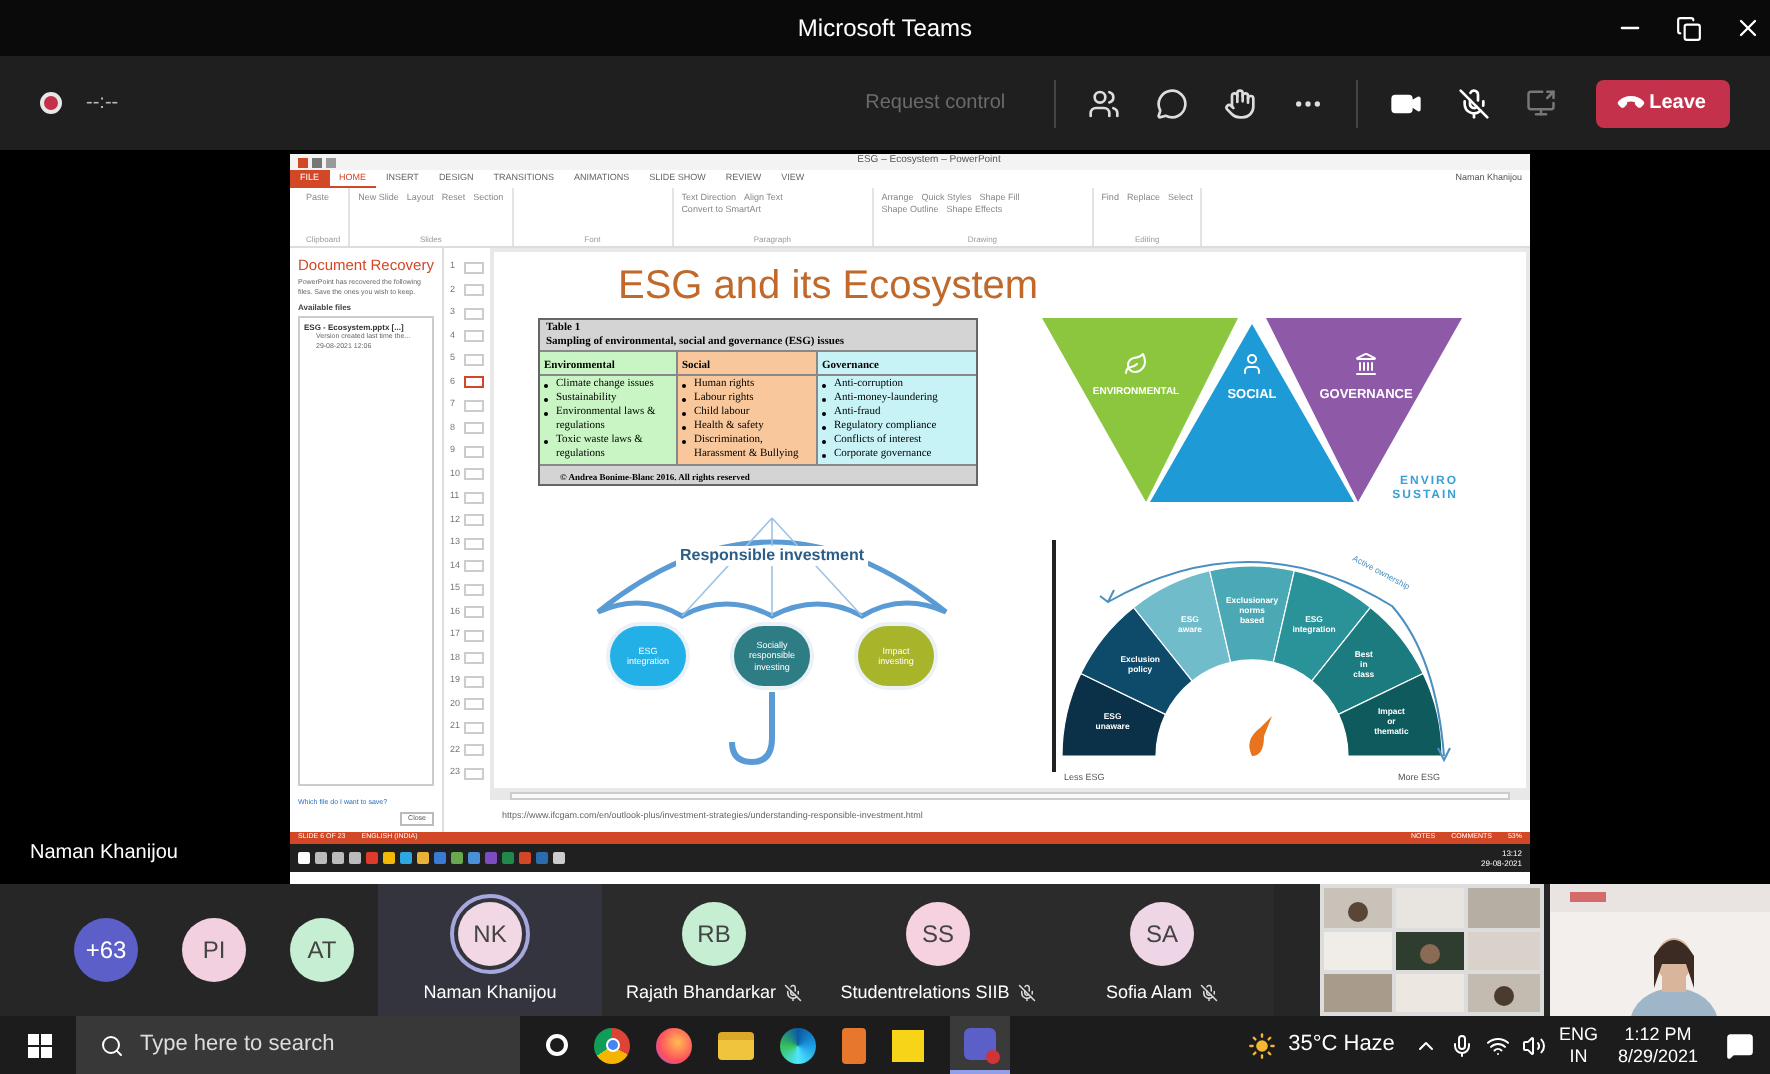 This screenshot has width=1770, height=1074. Describe the element at coordinates (490, 933) in the screenshot. I see `avatar: NK` at that location.